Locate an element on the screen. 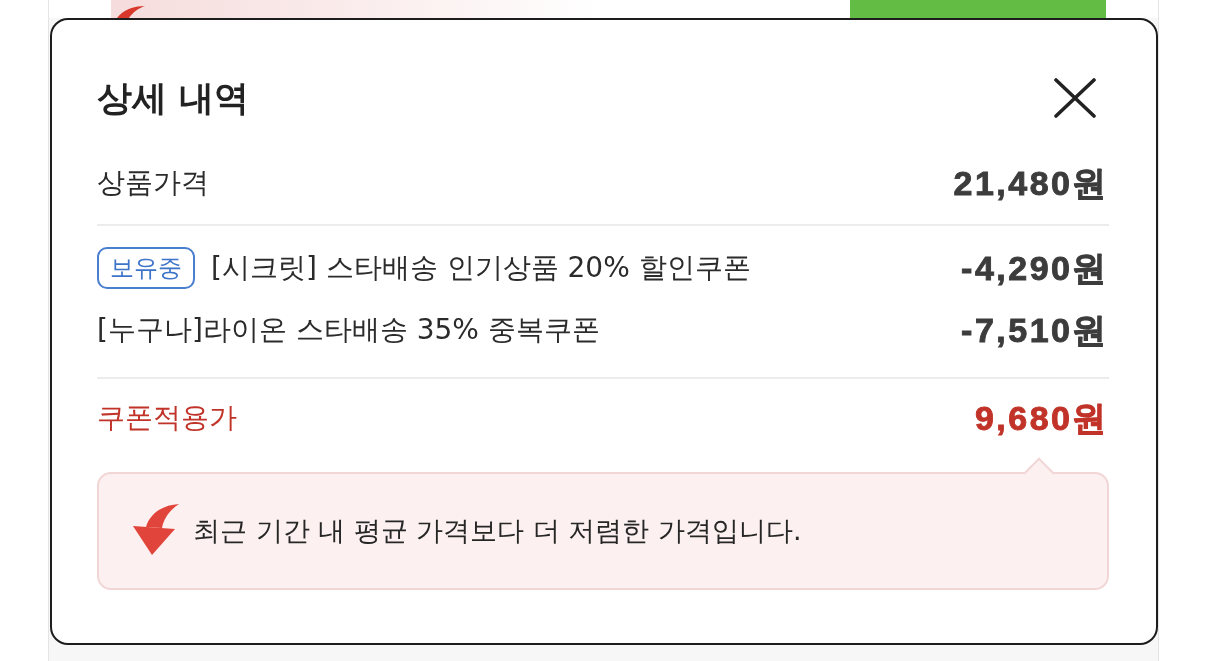 This screenshot has width=1206, height=661. total-value: 9,680원 is located at coordinates (1041, 418).